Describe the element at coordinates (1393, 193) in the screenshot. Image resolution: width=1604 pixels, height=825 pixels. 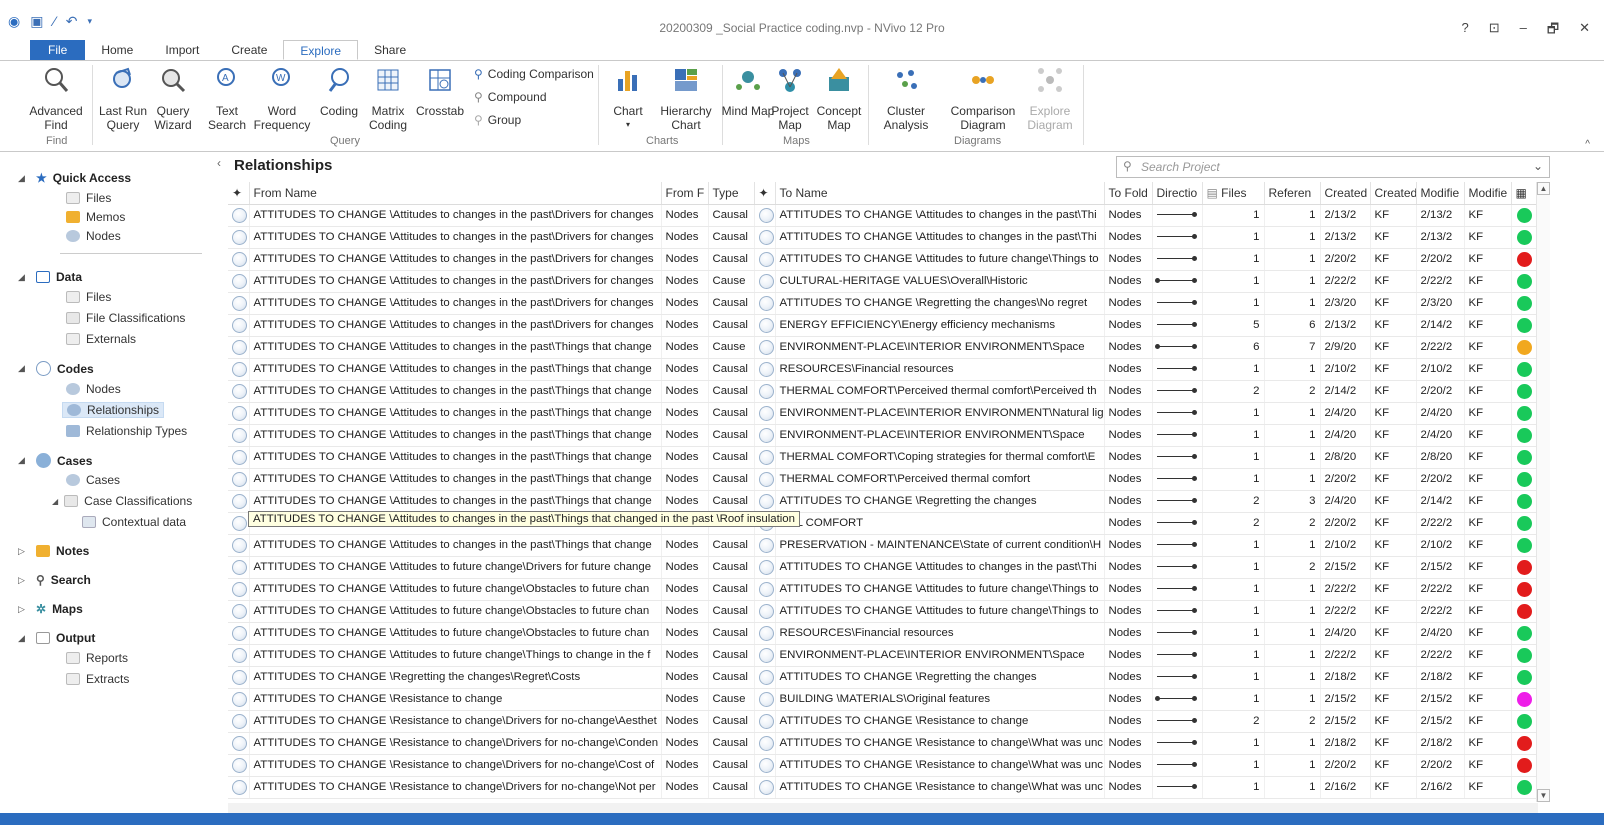
I see `col-created-by: Created` at that location.